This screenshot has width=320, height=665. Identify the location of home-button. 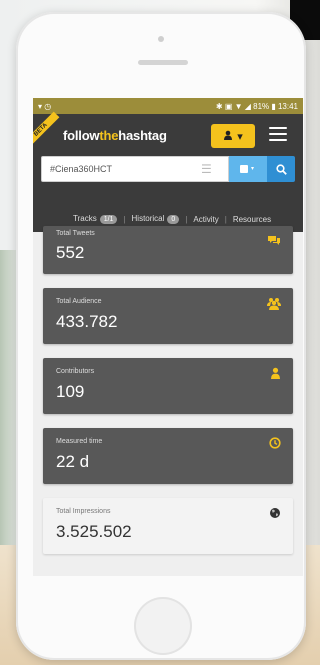
(163, 626).